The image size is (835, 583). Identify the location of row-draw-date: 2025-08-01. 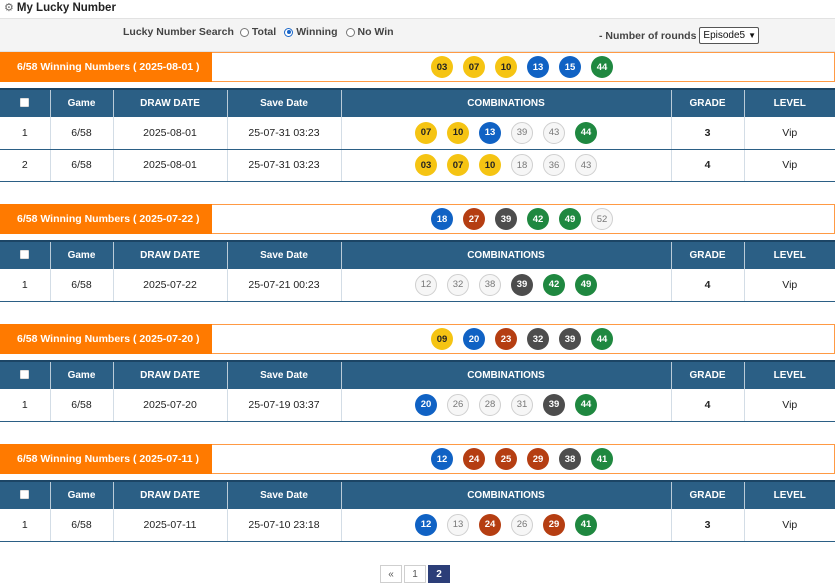
(169, 133).